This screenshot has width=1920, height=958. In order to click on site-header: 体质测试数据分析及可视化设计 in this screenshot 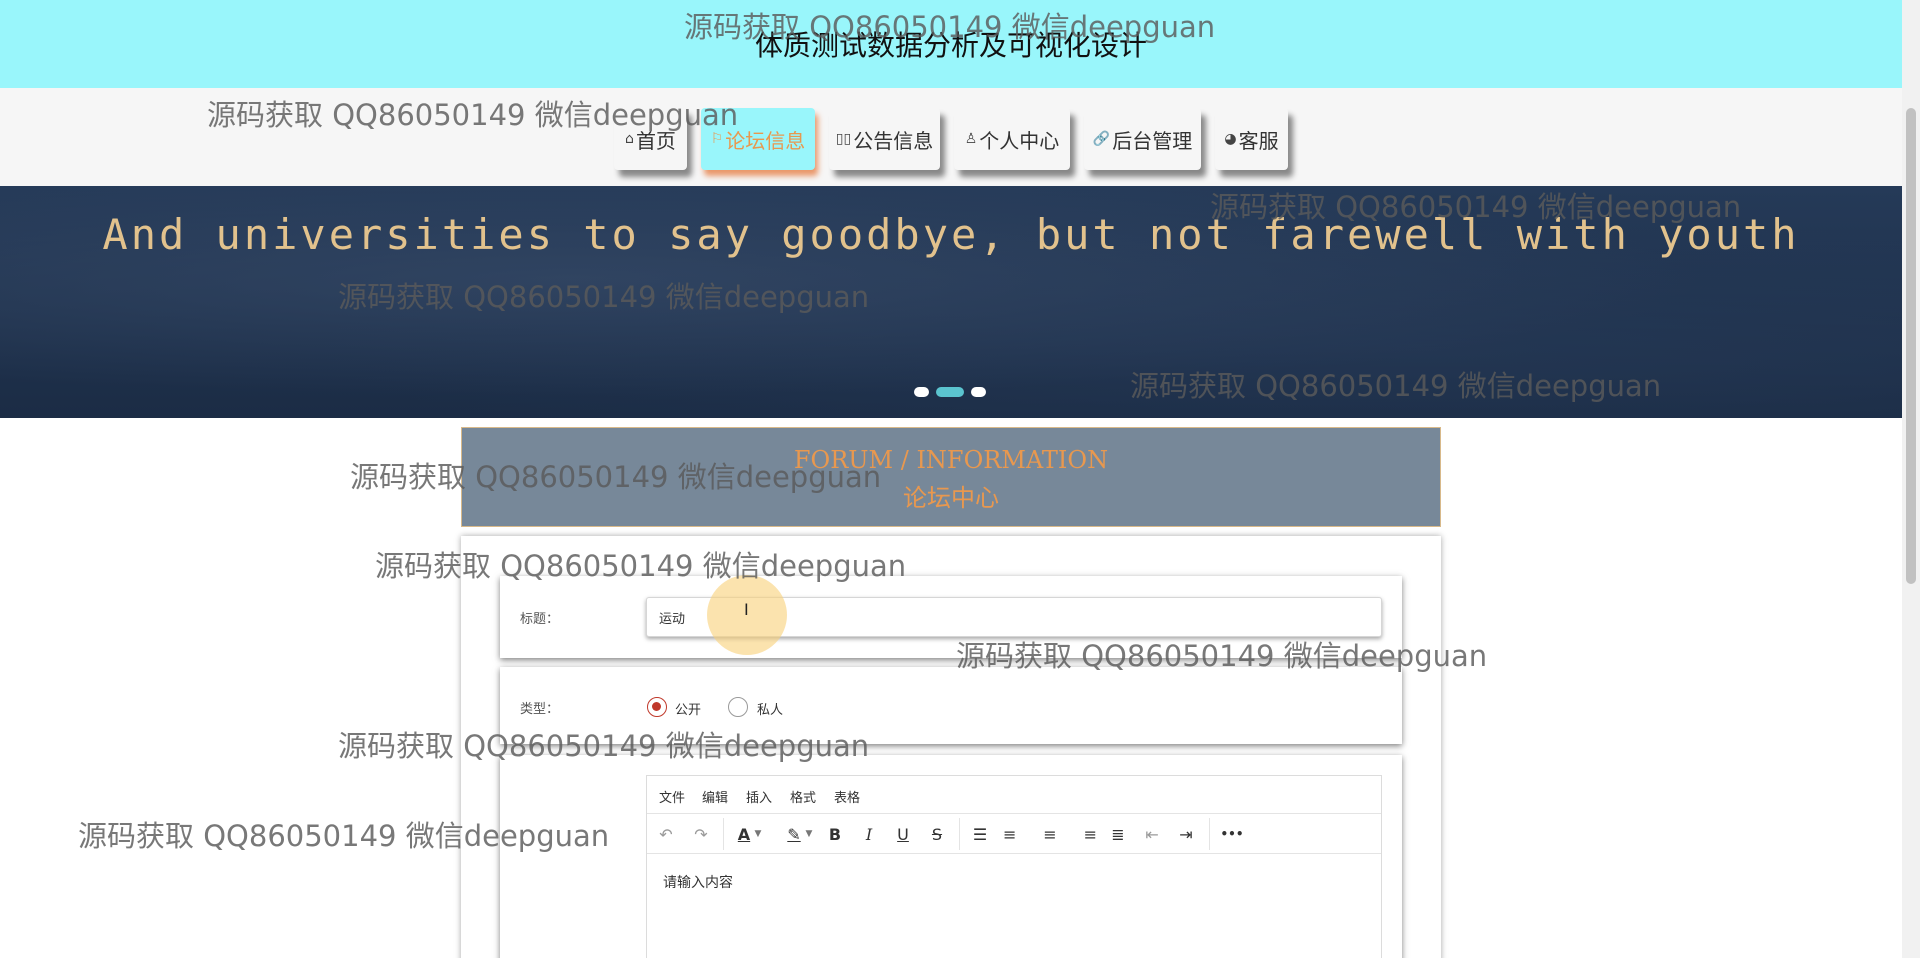, I will do `click(951, 44)`.